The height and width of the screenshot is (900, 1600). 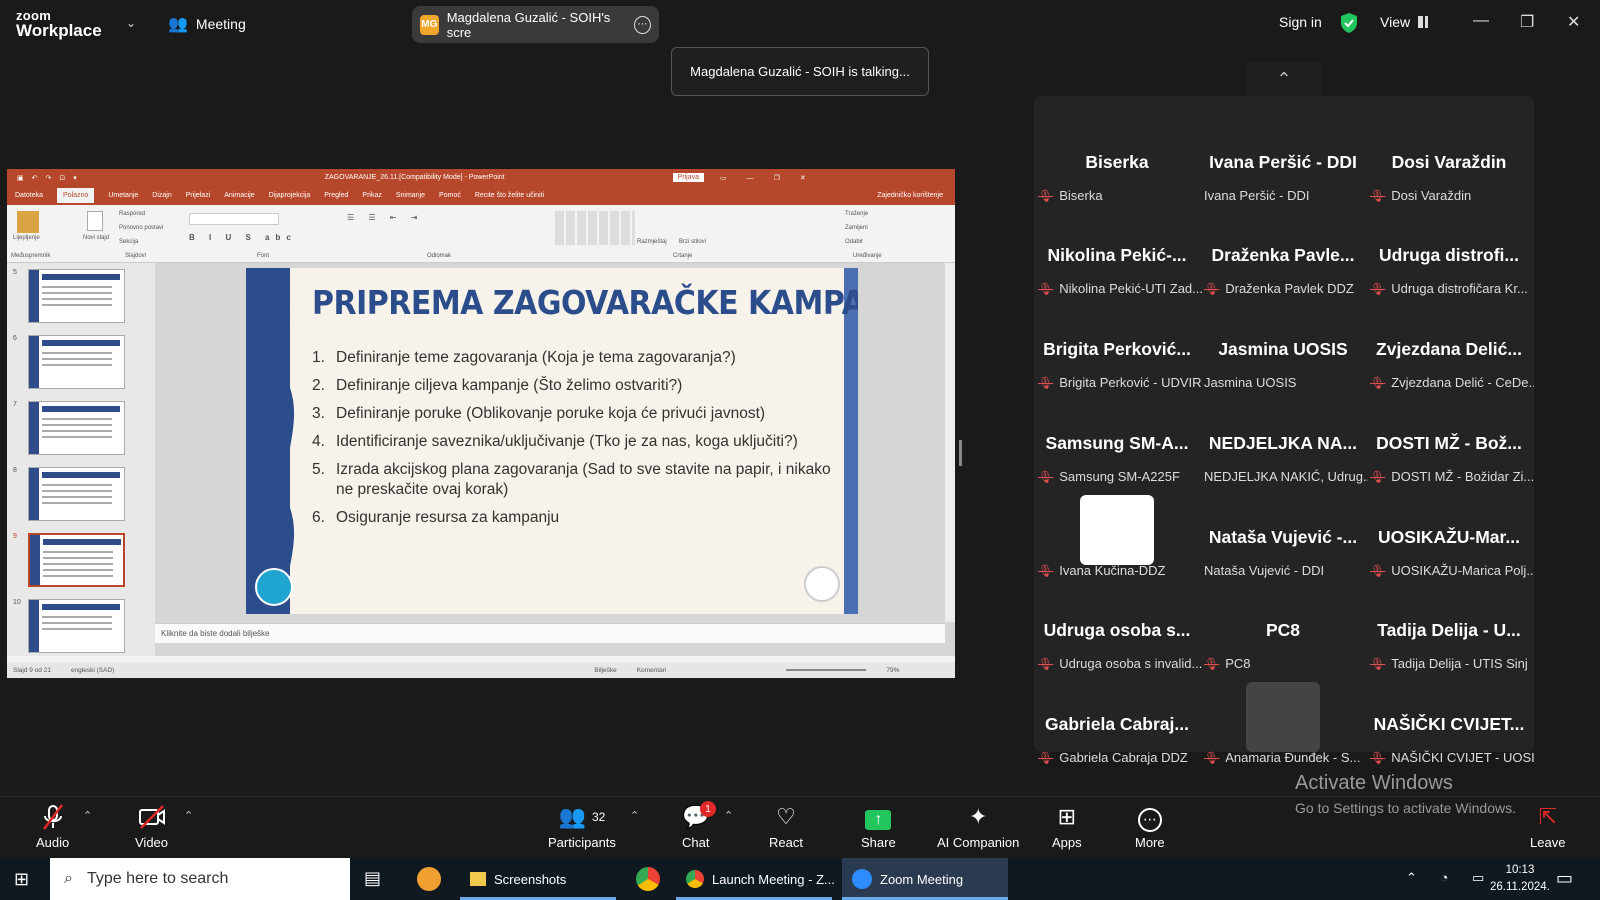 I want to click on ppt-tab-dizajn: Dizajn, so click(x=161, y=195).